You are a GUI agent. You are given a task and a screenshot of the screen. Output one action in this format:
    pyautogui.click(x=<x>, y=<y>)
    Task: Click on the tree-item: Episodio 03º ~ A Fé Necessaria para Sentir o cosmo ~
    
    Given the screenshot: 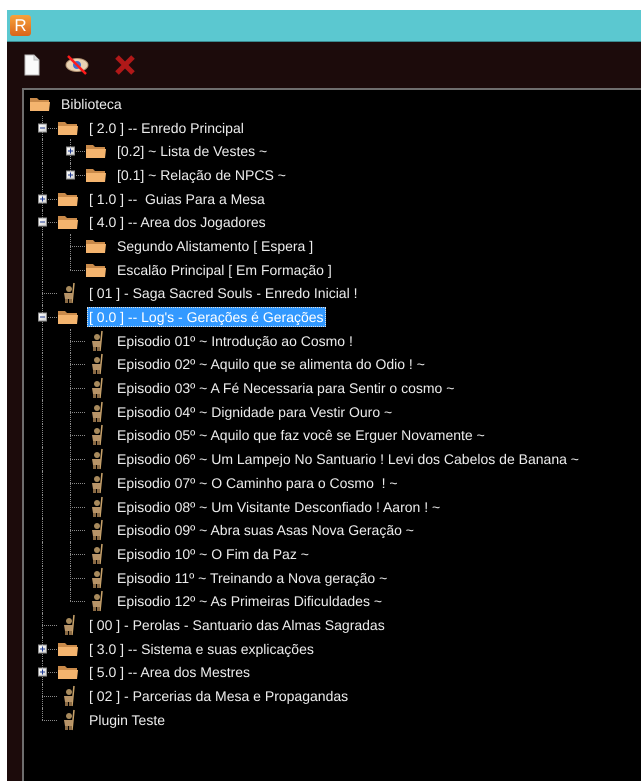 What is the action you would take?
    pyautogui.click(x=285, y=388)
    